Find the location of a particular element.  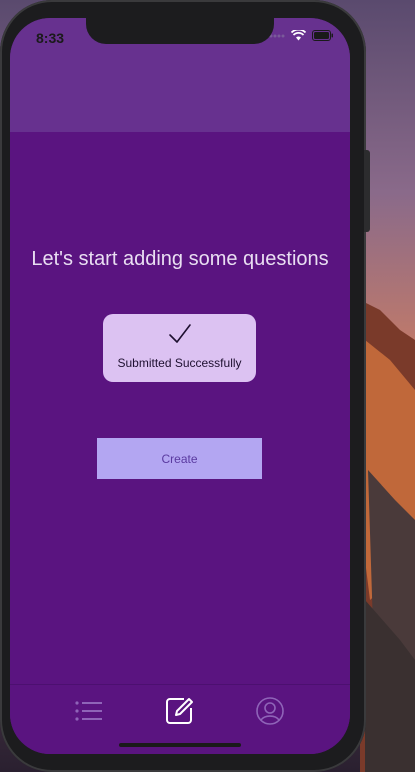

status-icons is located at coordinates (301, 35).